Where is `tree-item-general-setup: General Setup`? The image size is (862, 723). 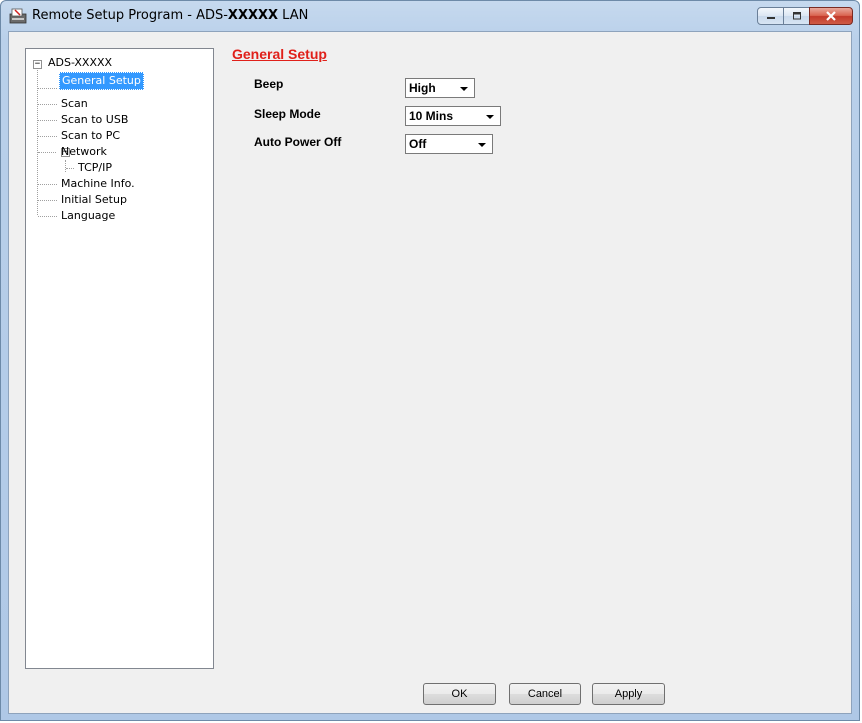 tree-item-general-setup: General Setup is located at coordinates (101, 81).